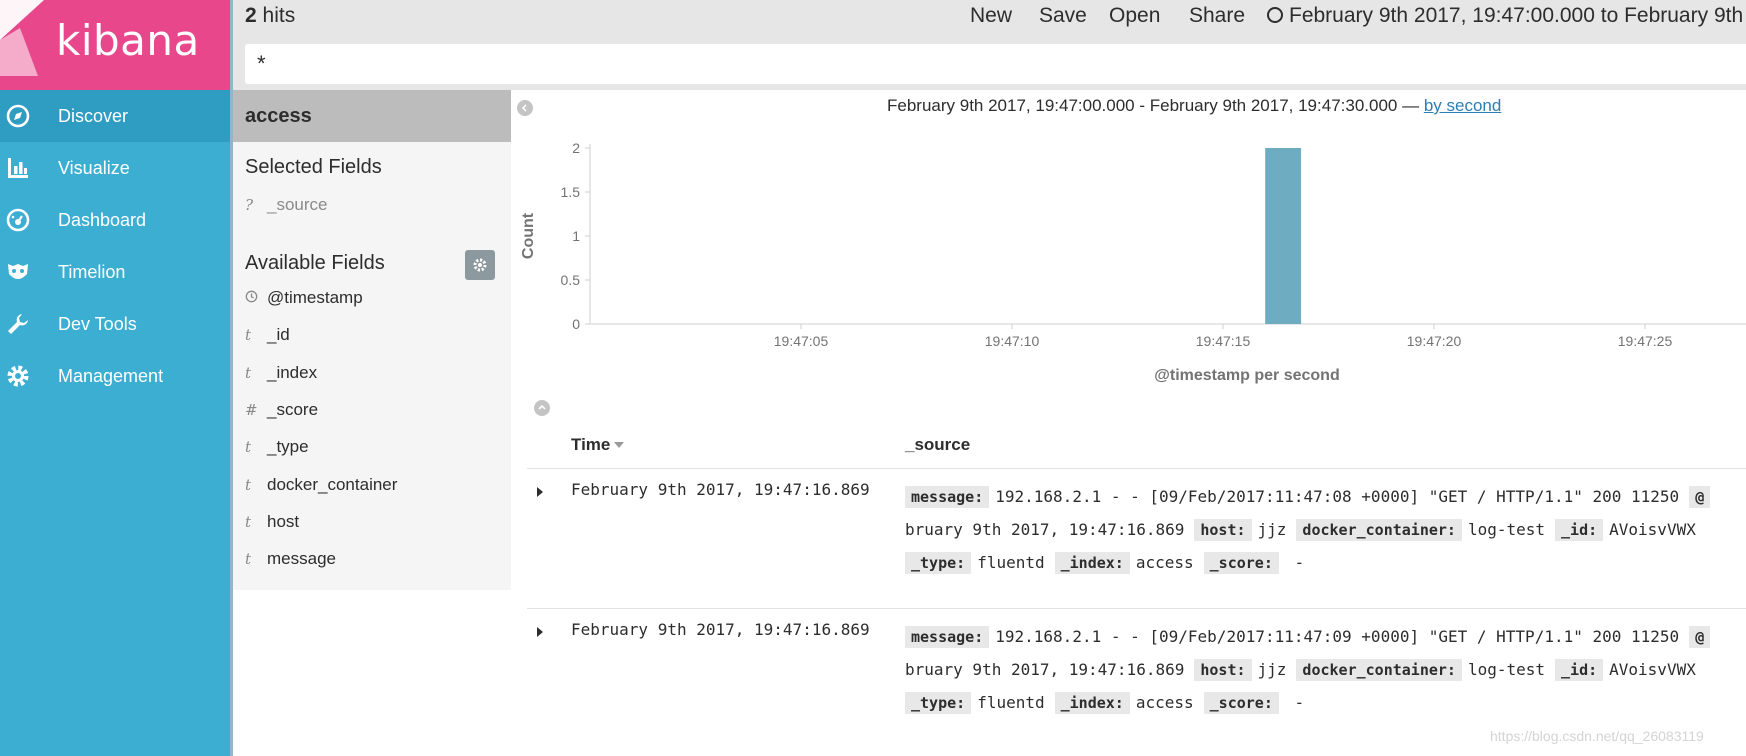 The height and width of the screenshot is (756, 1746). I want to click on field-item-score: # _score, so click(281, 410).